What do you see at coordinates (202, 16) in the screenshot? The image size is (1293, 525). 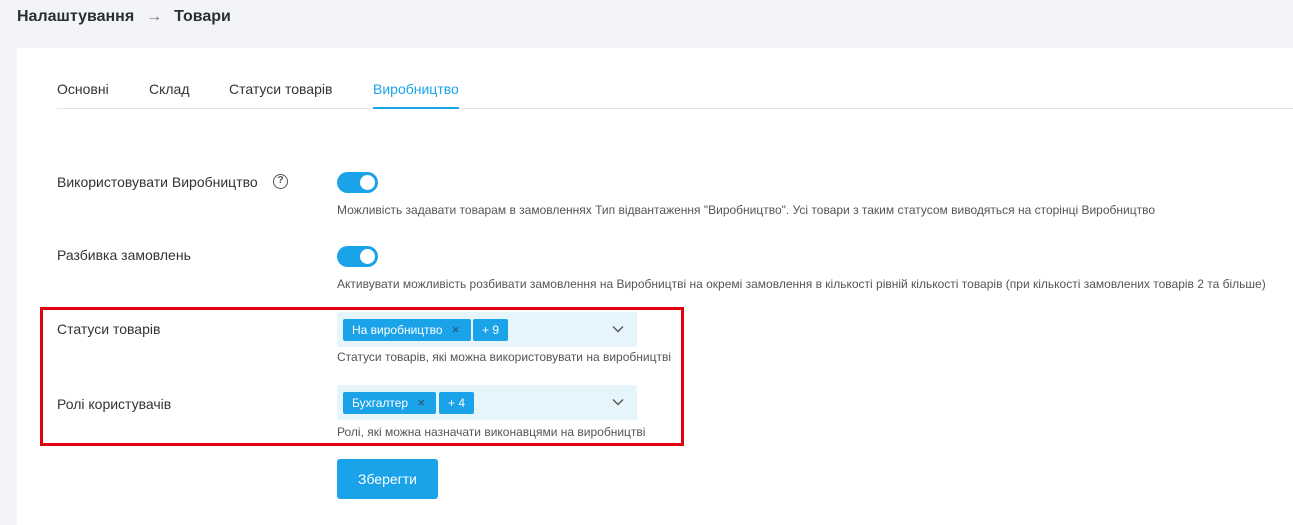 I see `breadcrumb-current: Товари` at bounding box center [202, 16].